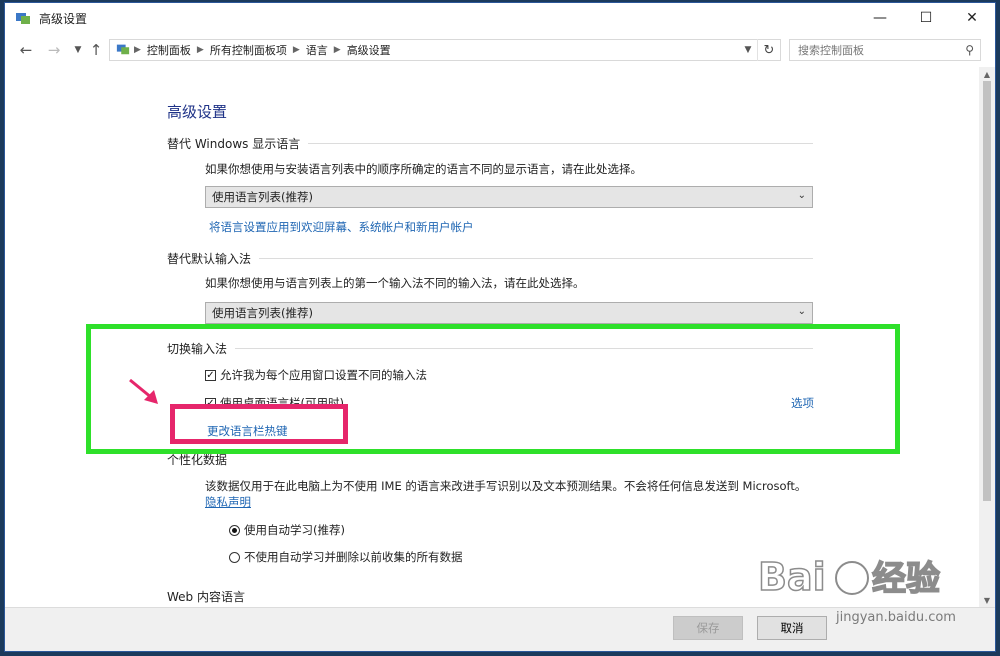 The image size is (1000, 656). I want to click on svg-text: 经验, so click(906, 579).